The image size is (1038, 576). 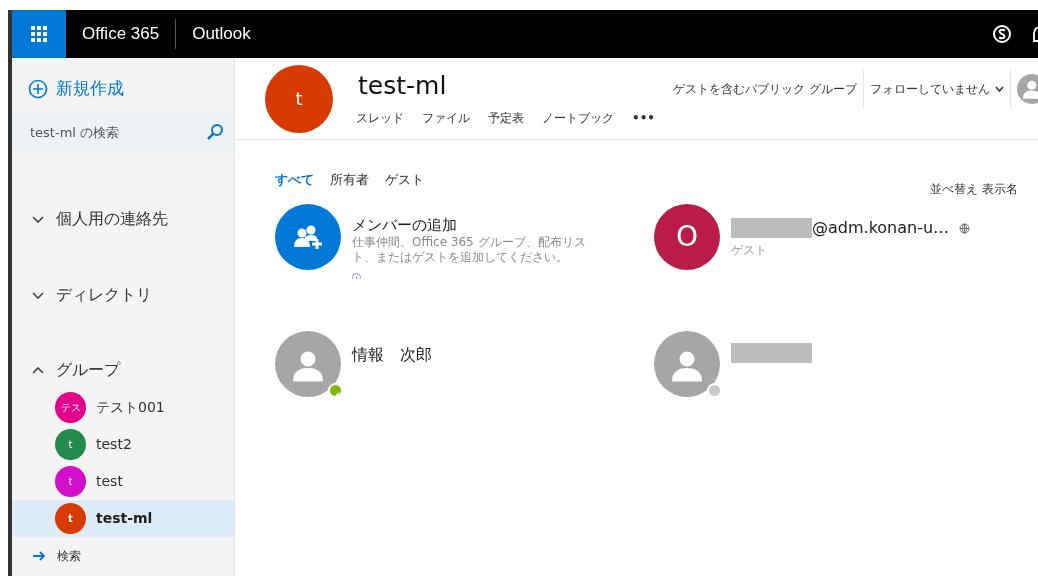 I want to click on waffle-icon, so click(x=39, y=34).